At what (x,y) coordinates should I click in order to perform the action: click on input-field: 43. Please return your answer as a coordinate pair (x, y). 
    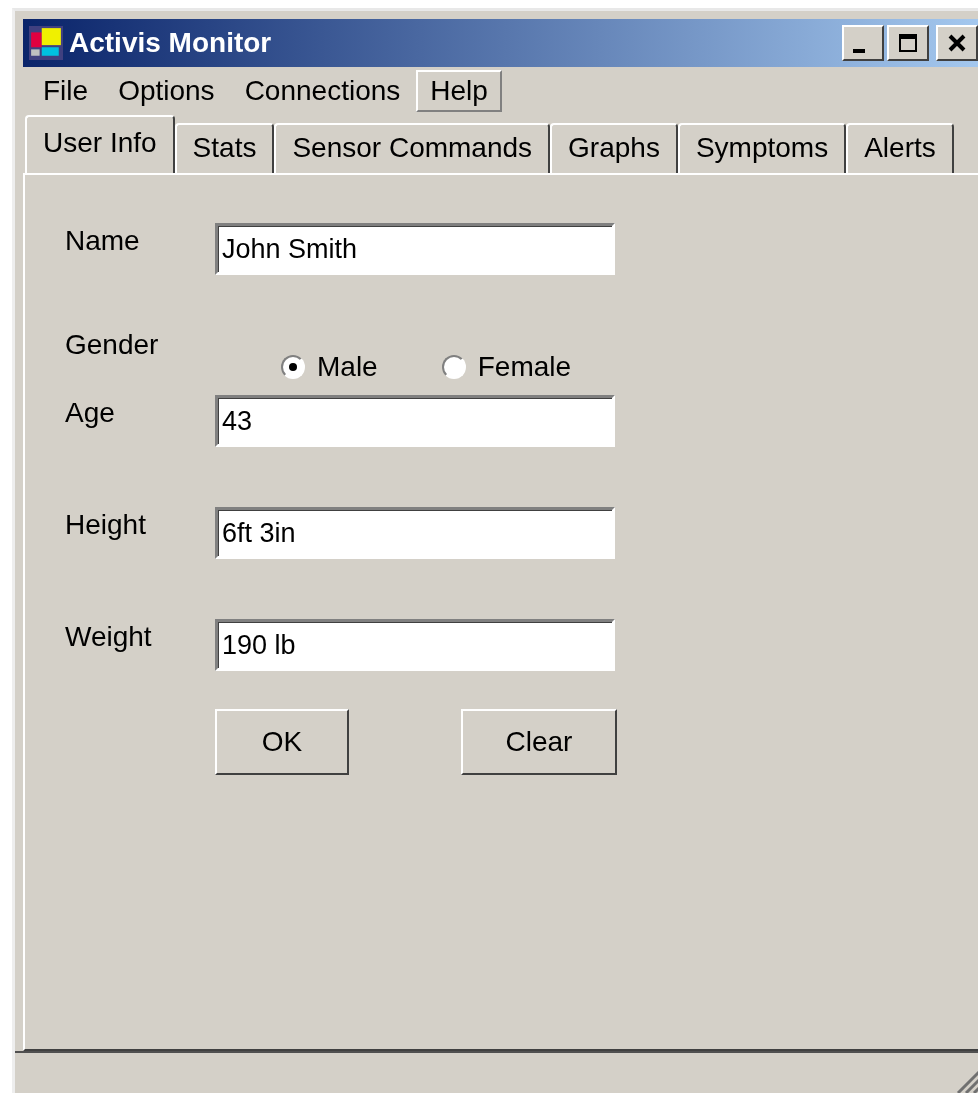
    Looking at the image, I should click on (415, 421).